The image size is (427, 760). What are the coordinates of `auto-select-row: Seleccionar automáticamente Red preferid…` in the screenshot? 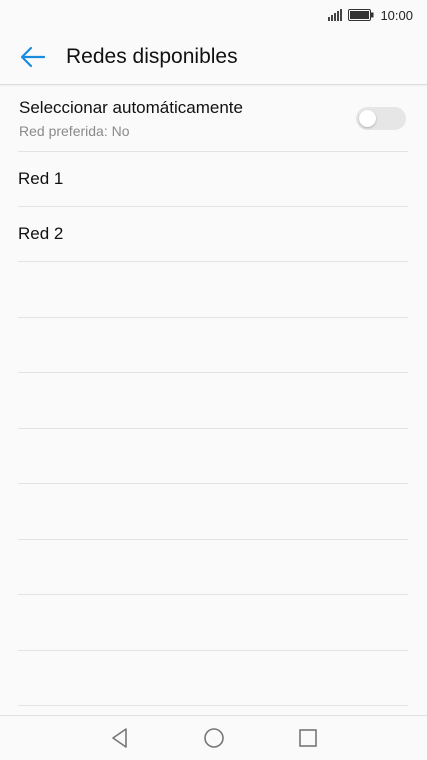 It's located at (213, 118).